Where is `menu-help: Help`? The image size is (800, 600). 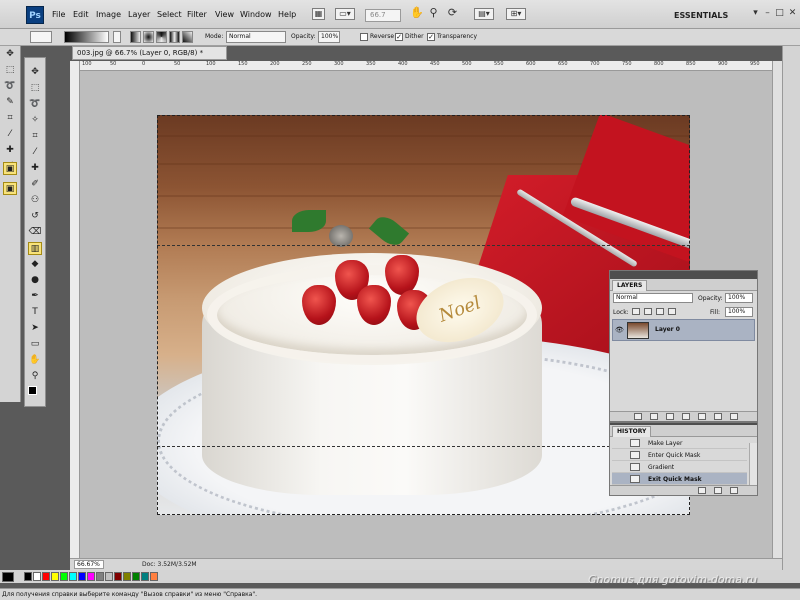
menu-help: Help is located at coordinates (287, 14).